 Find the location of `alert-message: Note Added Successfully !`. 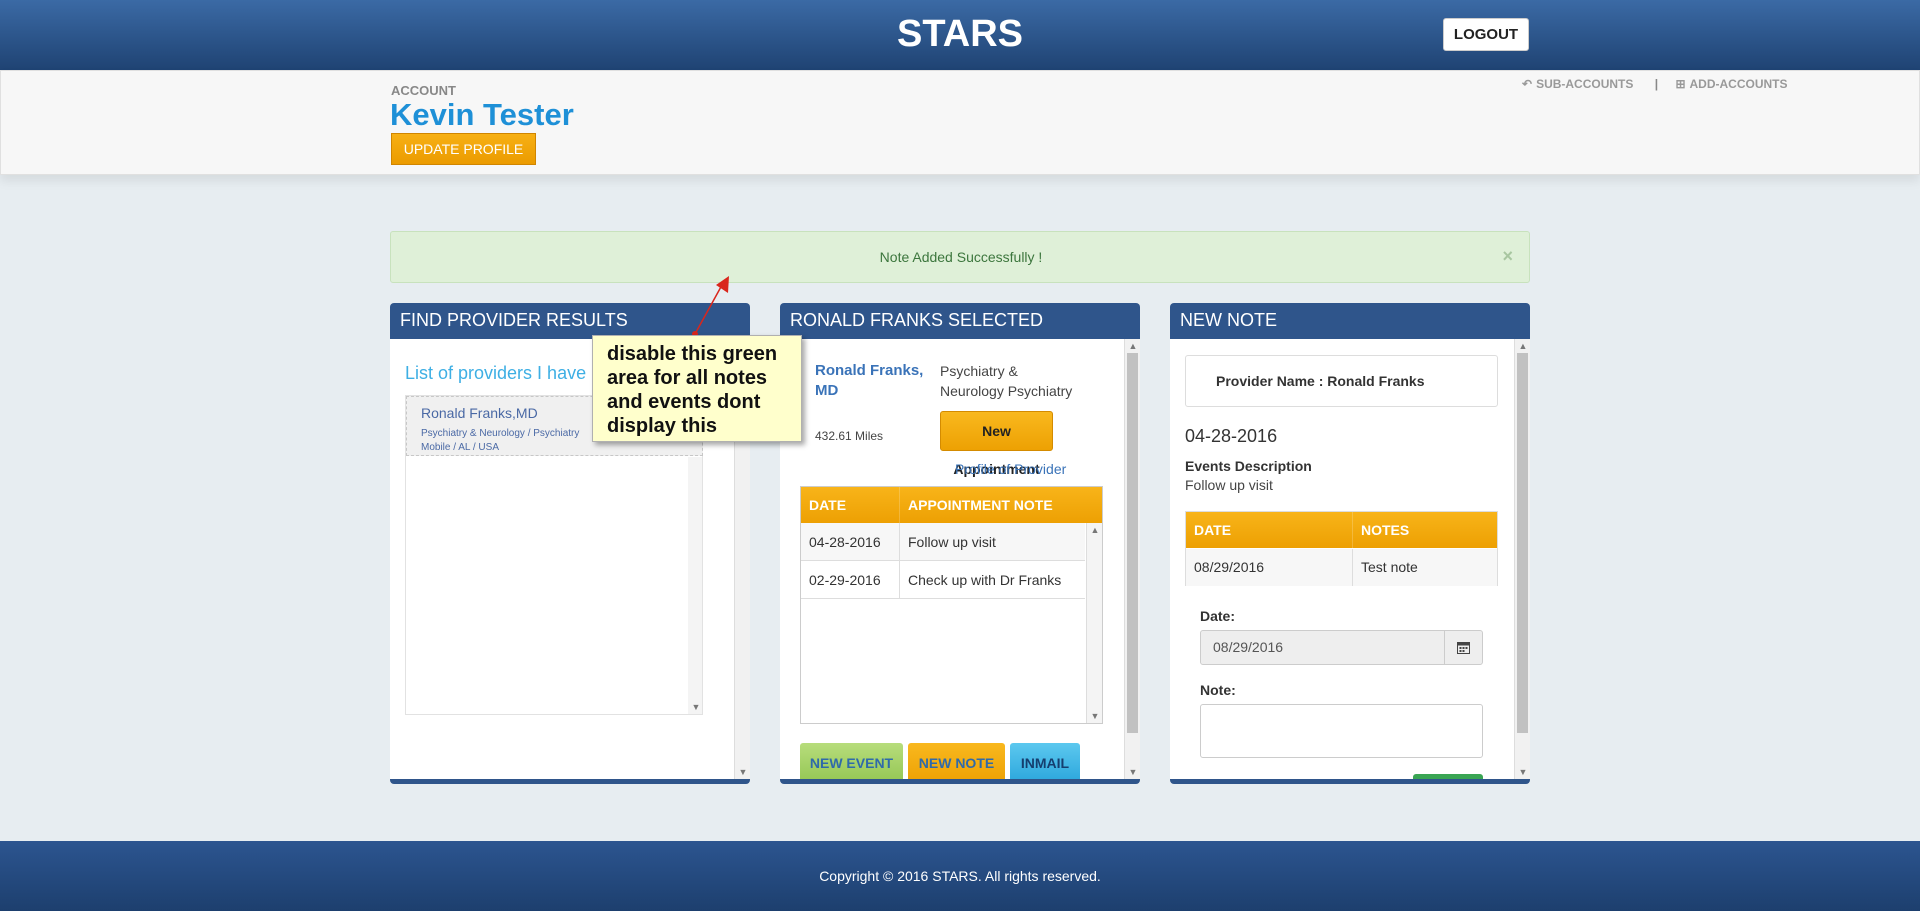

alert-message: Note Added Successfully ! is located at coordinates (961, 257).